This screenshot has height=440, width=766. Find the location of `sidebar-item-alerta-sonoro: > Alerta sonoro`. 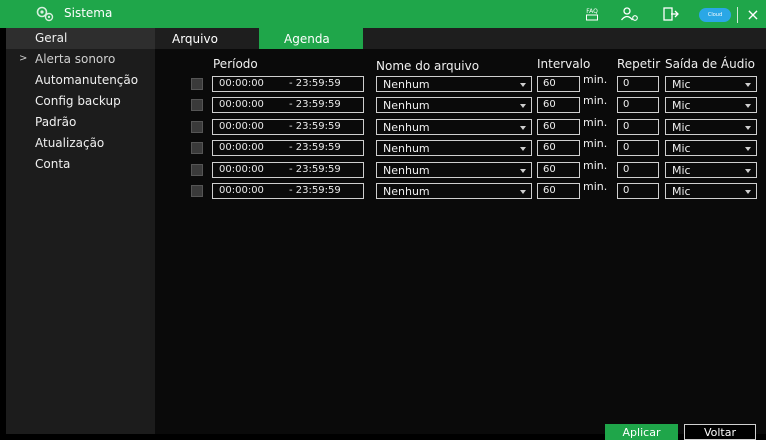

sidebar-item-alerta-sonoro: > Alerta sonoro is located at coordinates (80, 59).